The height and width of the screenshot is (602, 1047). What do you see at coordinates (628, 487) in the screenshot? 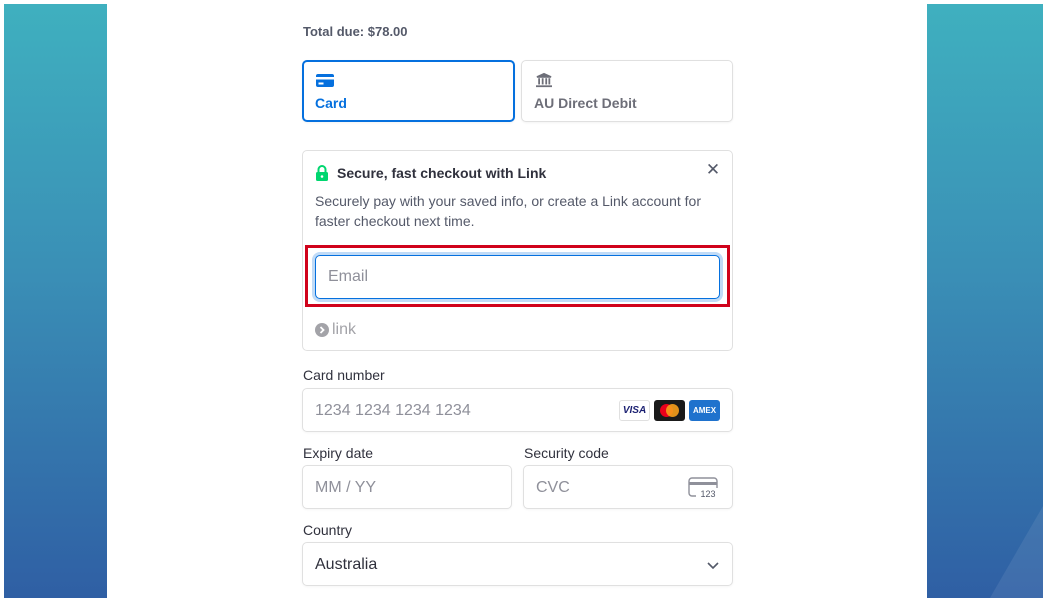
I see `security-code-field: CVC 123` at bounding box center [628, 487].